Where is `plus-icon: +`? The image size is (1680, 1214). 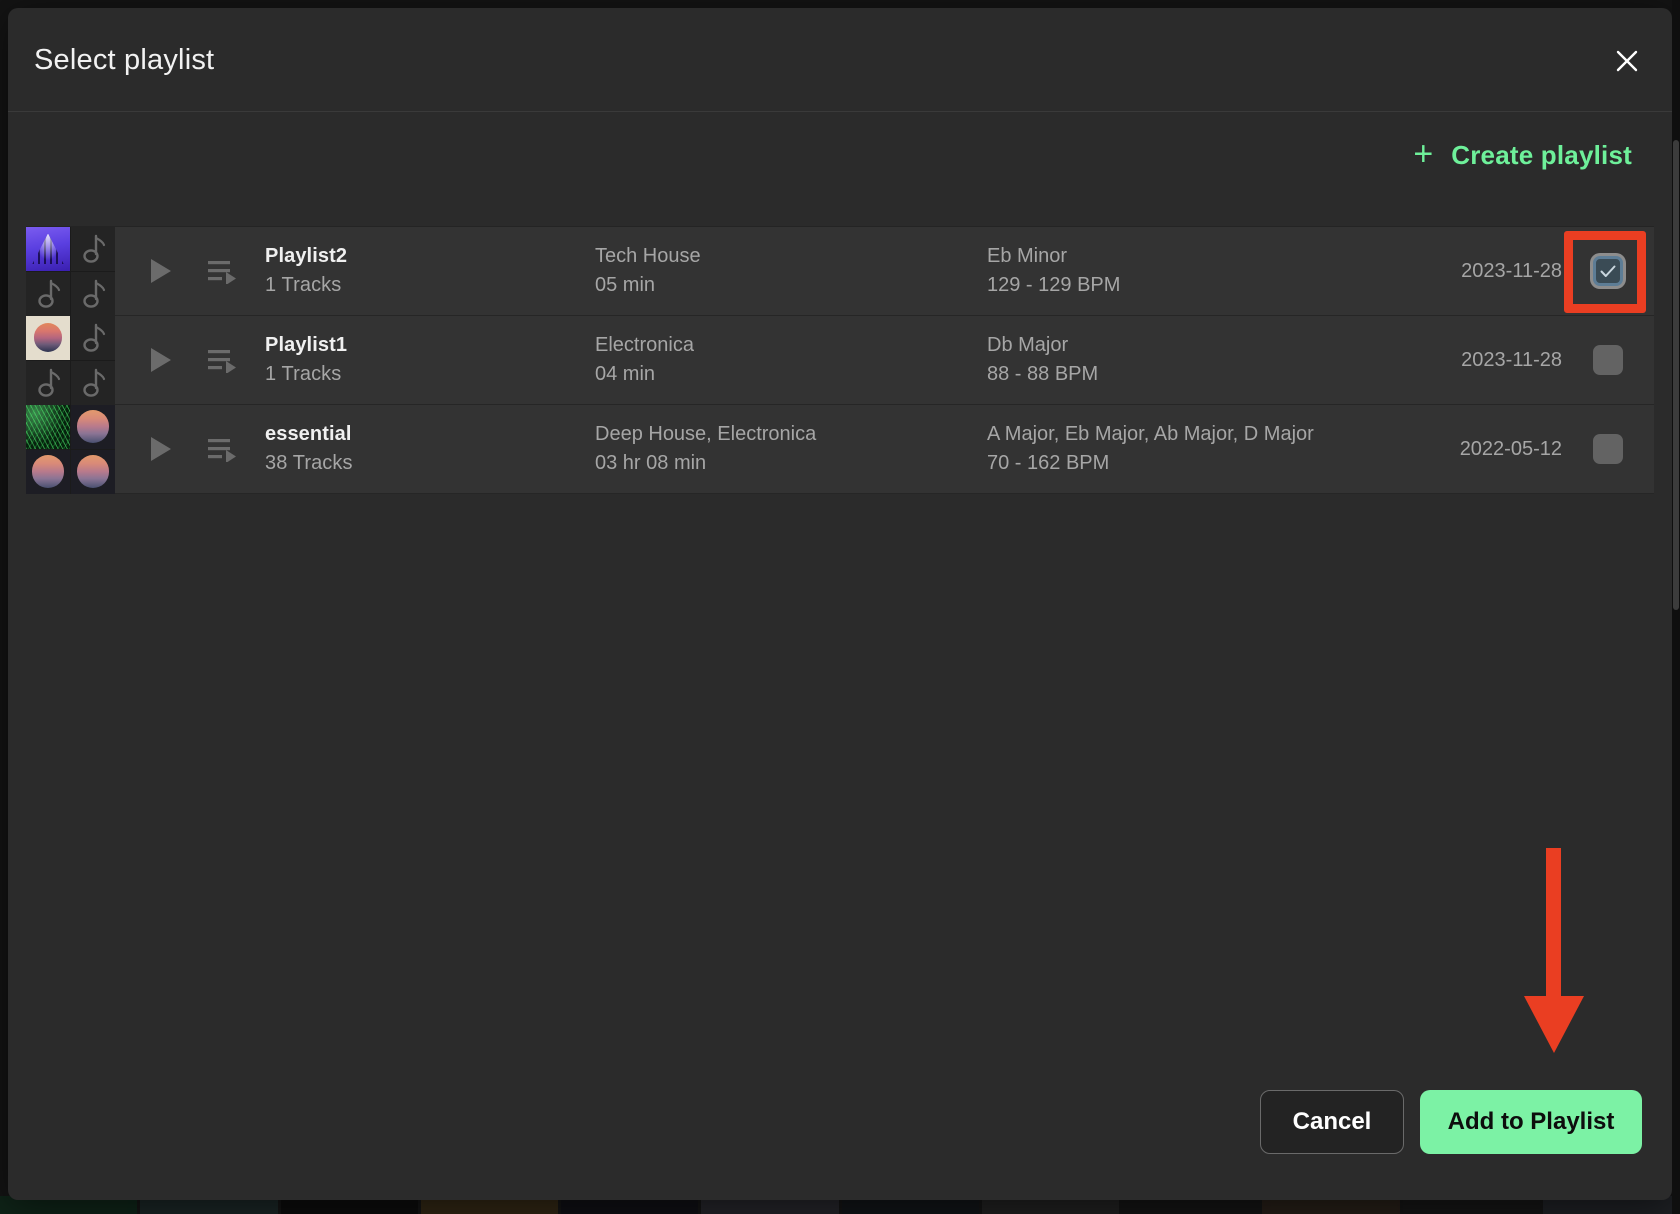
plus-icon: + is located at coordinates (1423, 154).